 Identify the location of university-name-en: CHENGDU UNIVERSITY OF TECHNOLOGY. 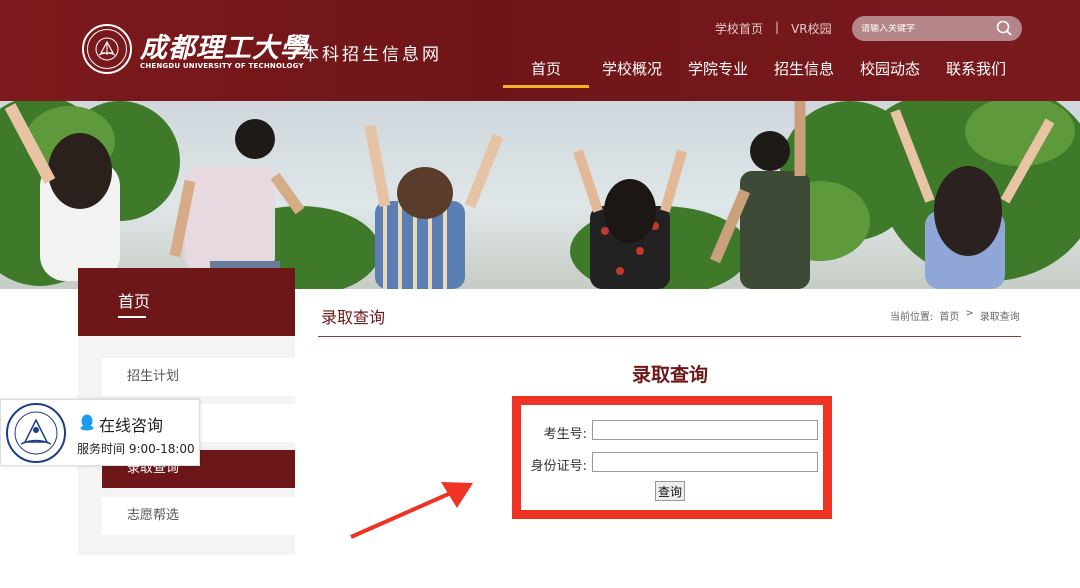
(222, 66).